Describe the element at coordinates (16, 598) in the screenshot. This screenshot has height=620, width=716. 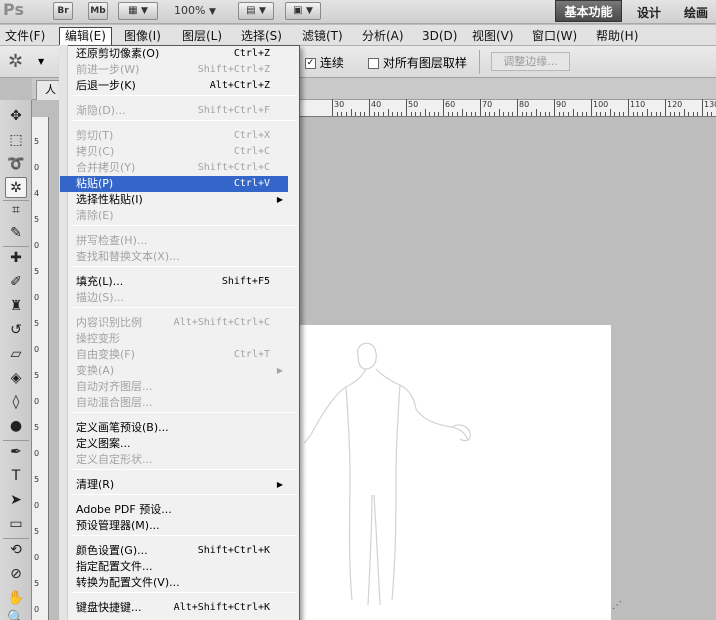
I see `hand-tool-icon: ✋` at that location.